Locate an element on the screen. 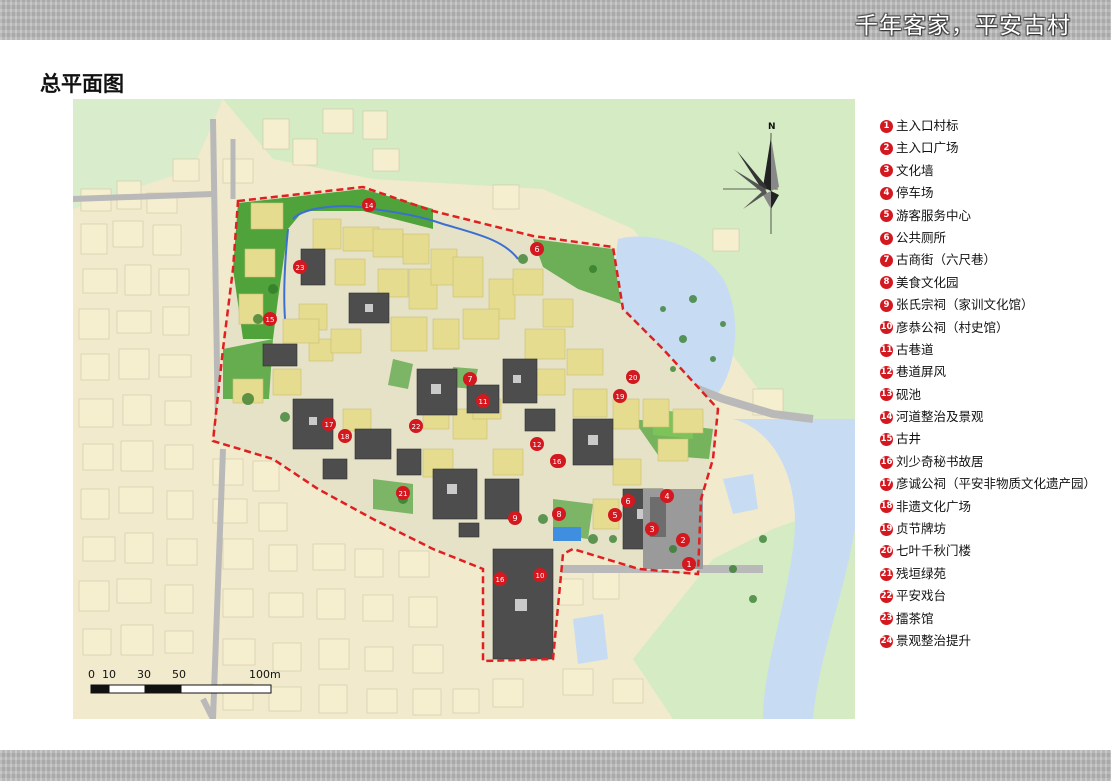 The image size is (1111, 781). legend-item: 2 主入口广场 is located at coordinates (995, 148).